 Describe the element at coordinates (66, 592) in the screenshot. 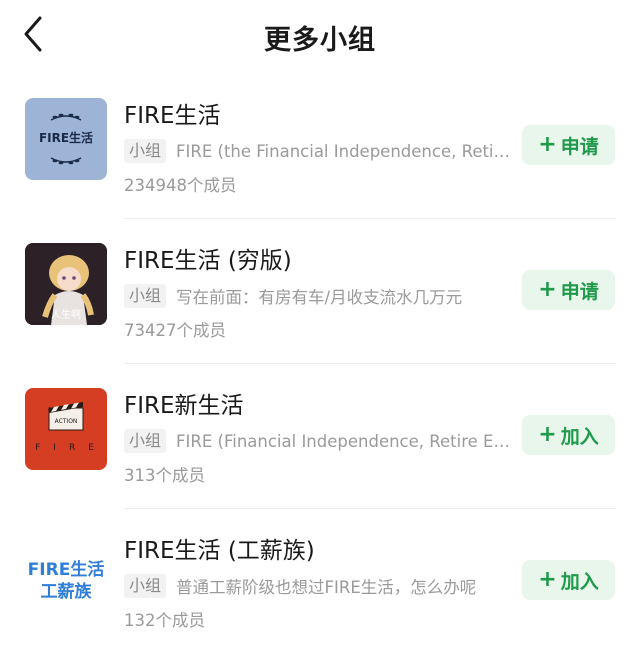

I see `thumbnail-label: 工薪族` at that location.